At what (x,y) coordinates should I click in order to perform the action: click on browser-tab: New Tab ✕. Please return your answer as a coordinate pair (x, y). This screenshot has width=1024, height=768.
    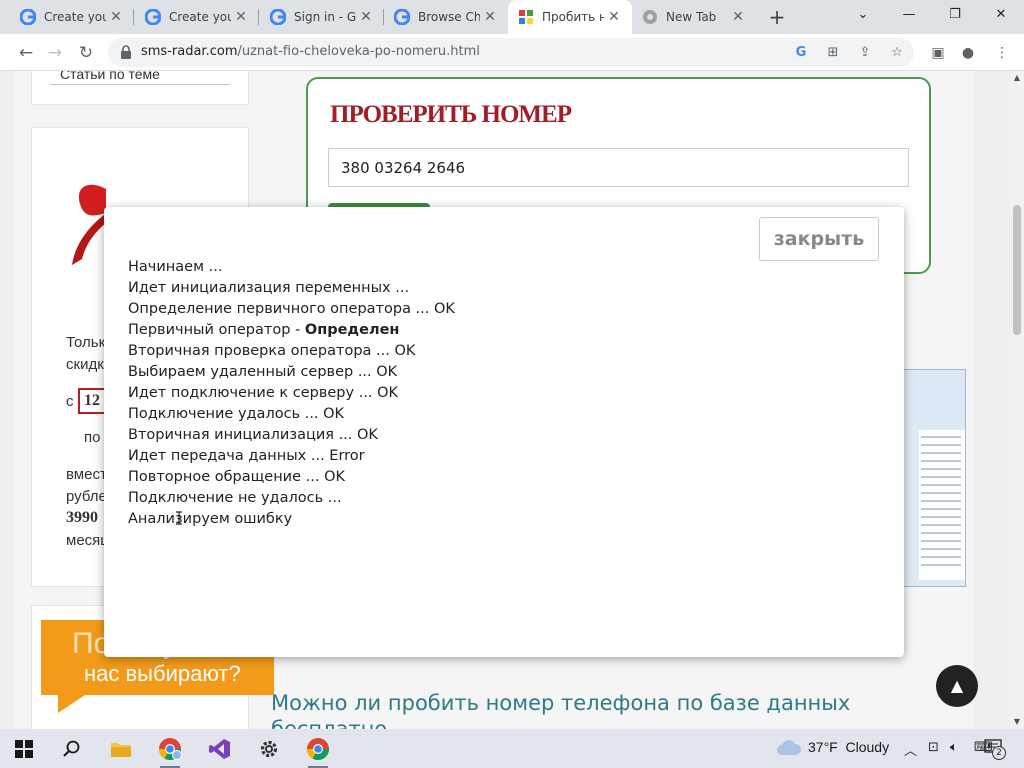
    Looking at the image, I should click on (694, 17).